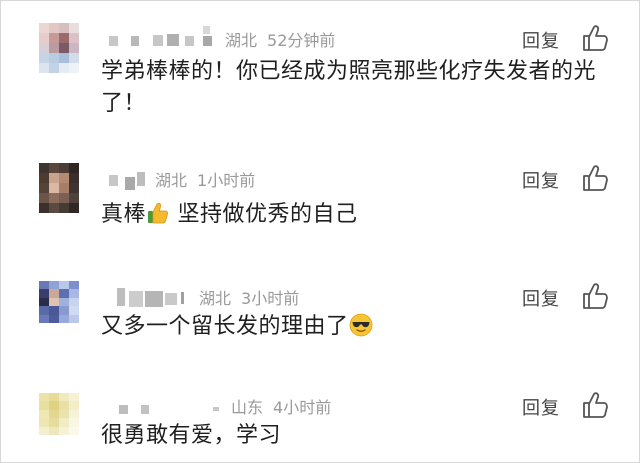  Describe the element at coordinates (158, 213) in the screenshot. I see `thumbs-up-emoji-icon` at that location.